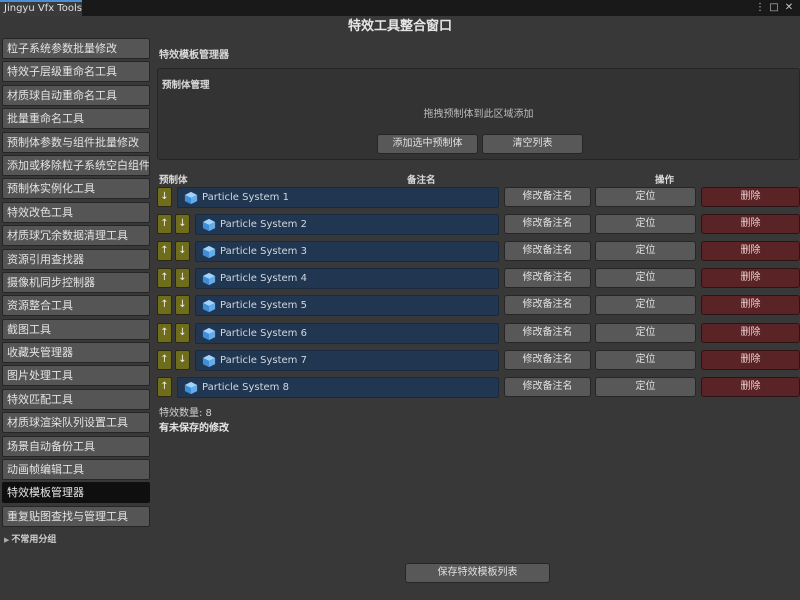 The image size is (800, 600). What do you see at coordinates (76, 493) in the screenshot?
I see `sidebar-item: 特效模板管理器` at bounding box center [76, 493].